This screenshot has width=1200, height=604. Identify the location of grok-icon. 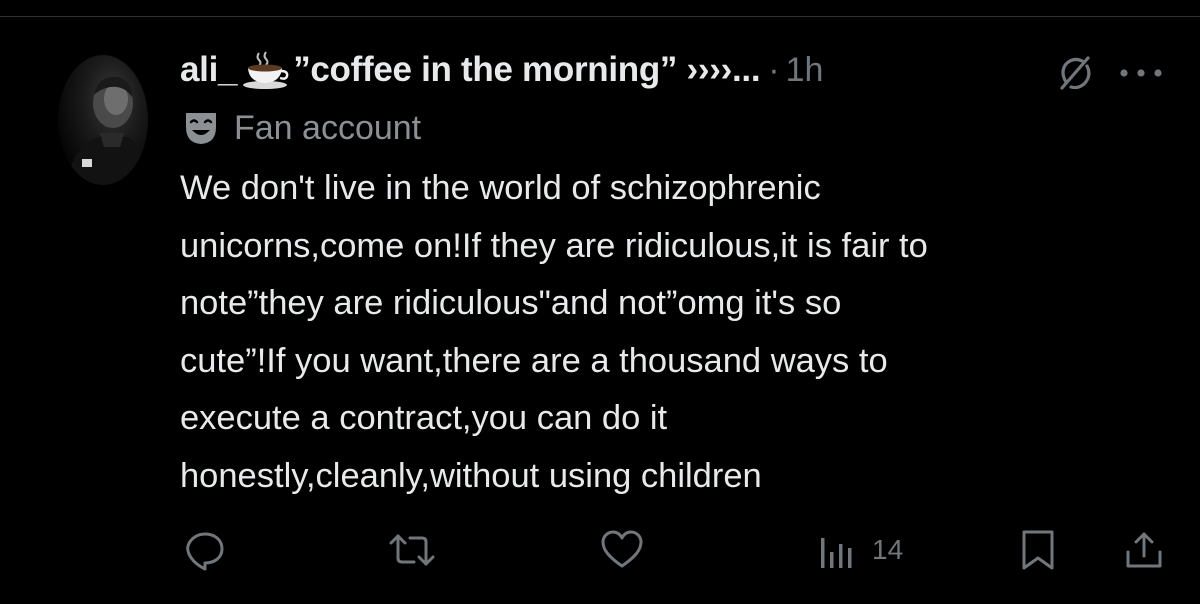
(1075, 73).